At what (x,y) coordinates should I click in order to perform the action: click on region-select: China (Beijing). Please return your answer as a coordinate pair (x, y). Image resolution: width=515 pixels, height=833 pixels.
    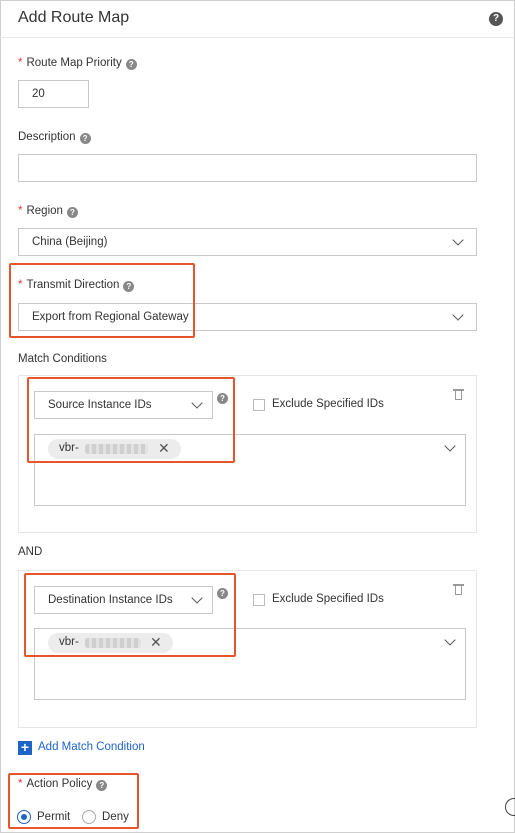
    Looking at the image, I should click on (247, 242).